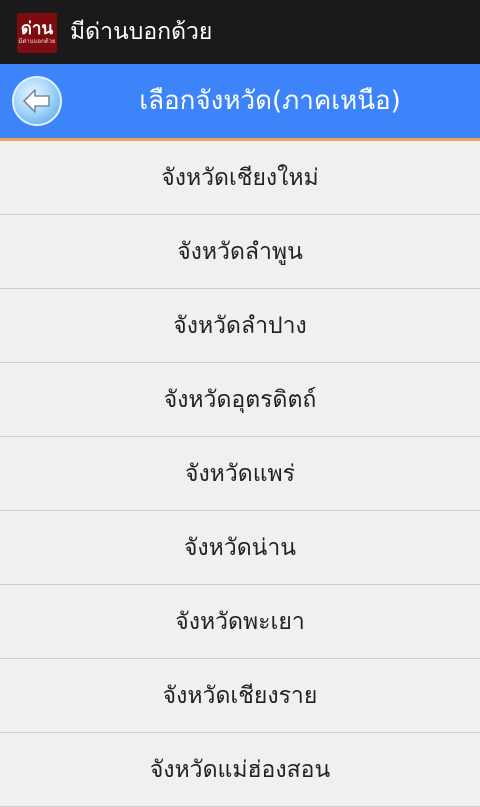 This screenshot has width=480, height=807. What do you see at coordinates (240, 326) in the screenshot?
I see `list-item-province: จังหวัดลำปาง` at bounding box center [240, 326].